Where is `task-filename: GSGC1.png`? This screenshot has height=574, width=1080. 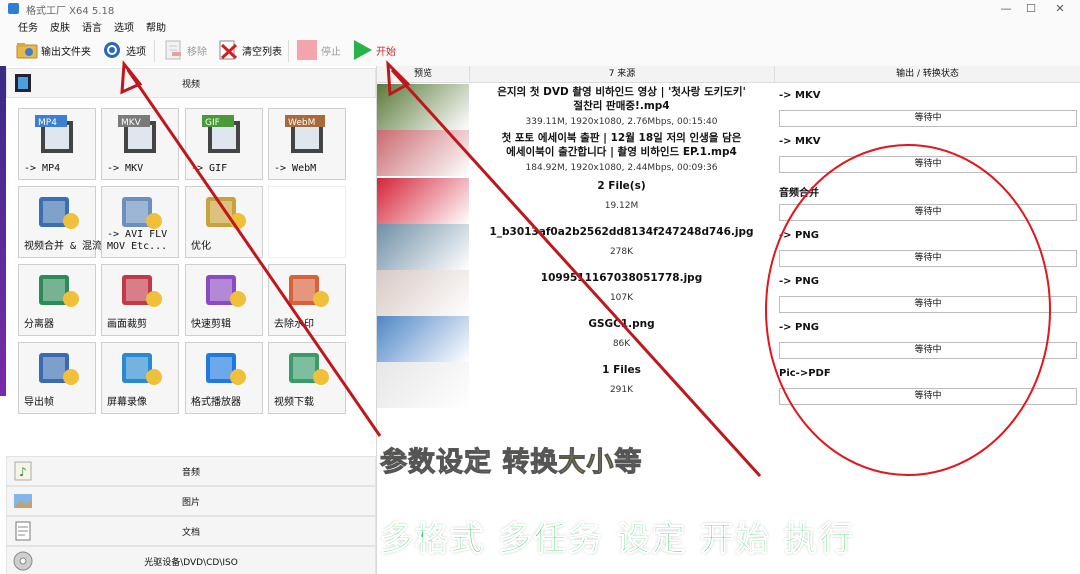 task-filename: GSGC1.png is located at coordinates (621, 324).